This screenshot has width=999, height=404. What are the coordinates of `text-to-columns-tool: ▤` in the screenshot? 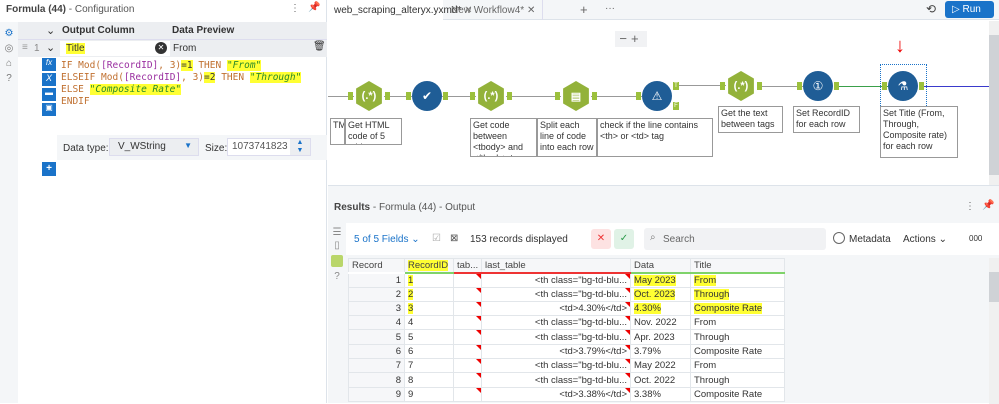 It's located at (576, 96).